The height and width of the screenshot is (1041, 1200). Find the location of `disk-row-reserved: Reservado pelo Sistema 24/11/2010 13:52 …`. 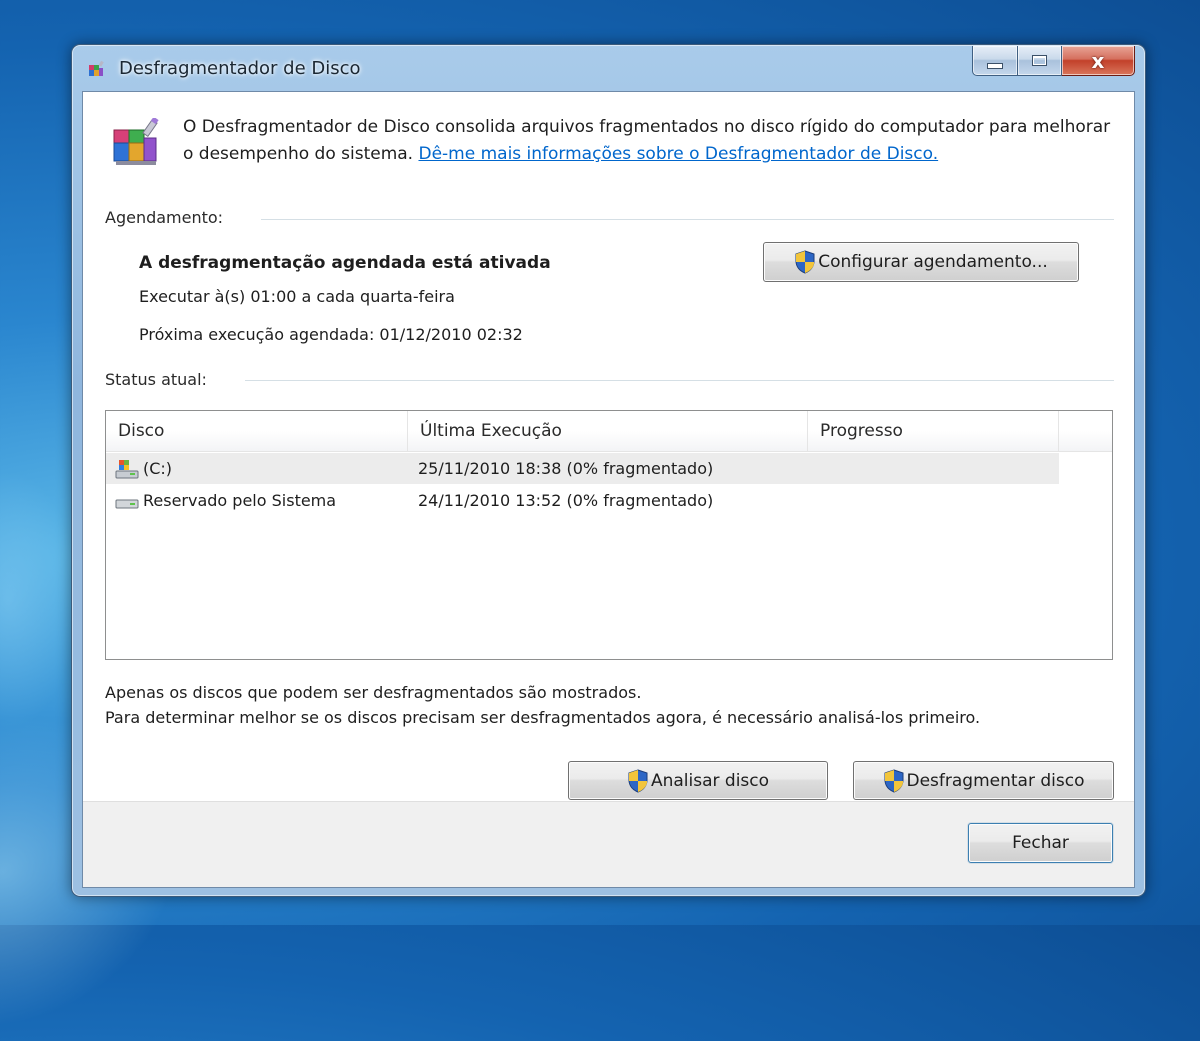

disk-row-reserved: Reservado pelo Sistema 24/11/2010 13:52 … is located at coordinates (582, 500).